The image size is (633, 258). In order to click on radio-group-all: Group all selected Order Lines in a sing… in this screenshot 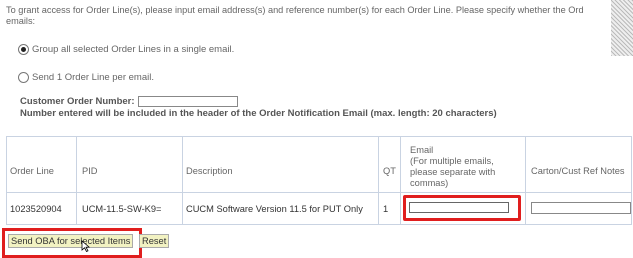, I will do `click(126, 49)`.